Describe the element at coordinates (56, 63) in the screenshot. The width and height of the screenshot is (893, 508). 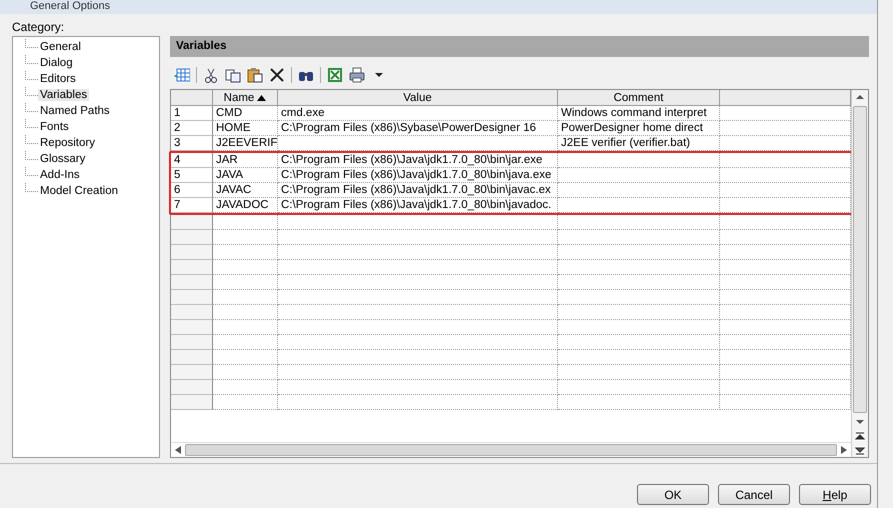
I see `tree-item: Dialog` at that location.